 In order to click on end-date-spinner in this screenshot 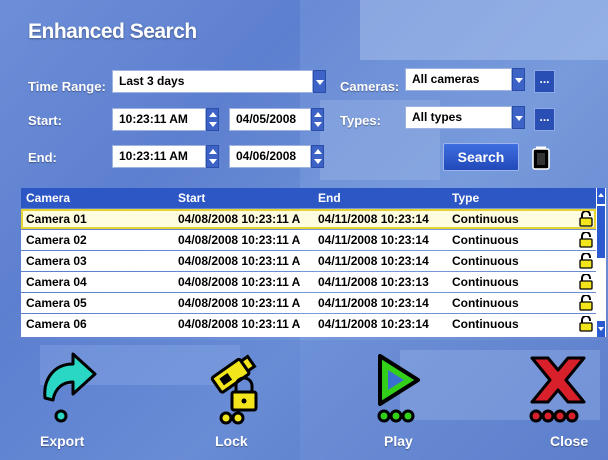, I will do `click(317, 156)`.